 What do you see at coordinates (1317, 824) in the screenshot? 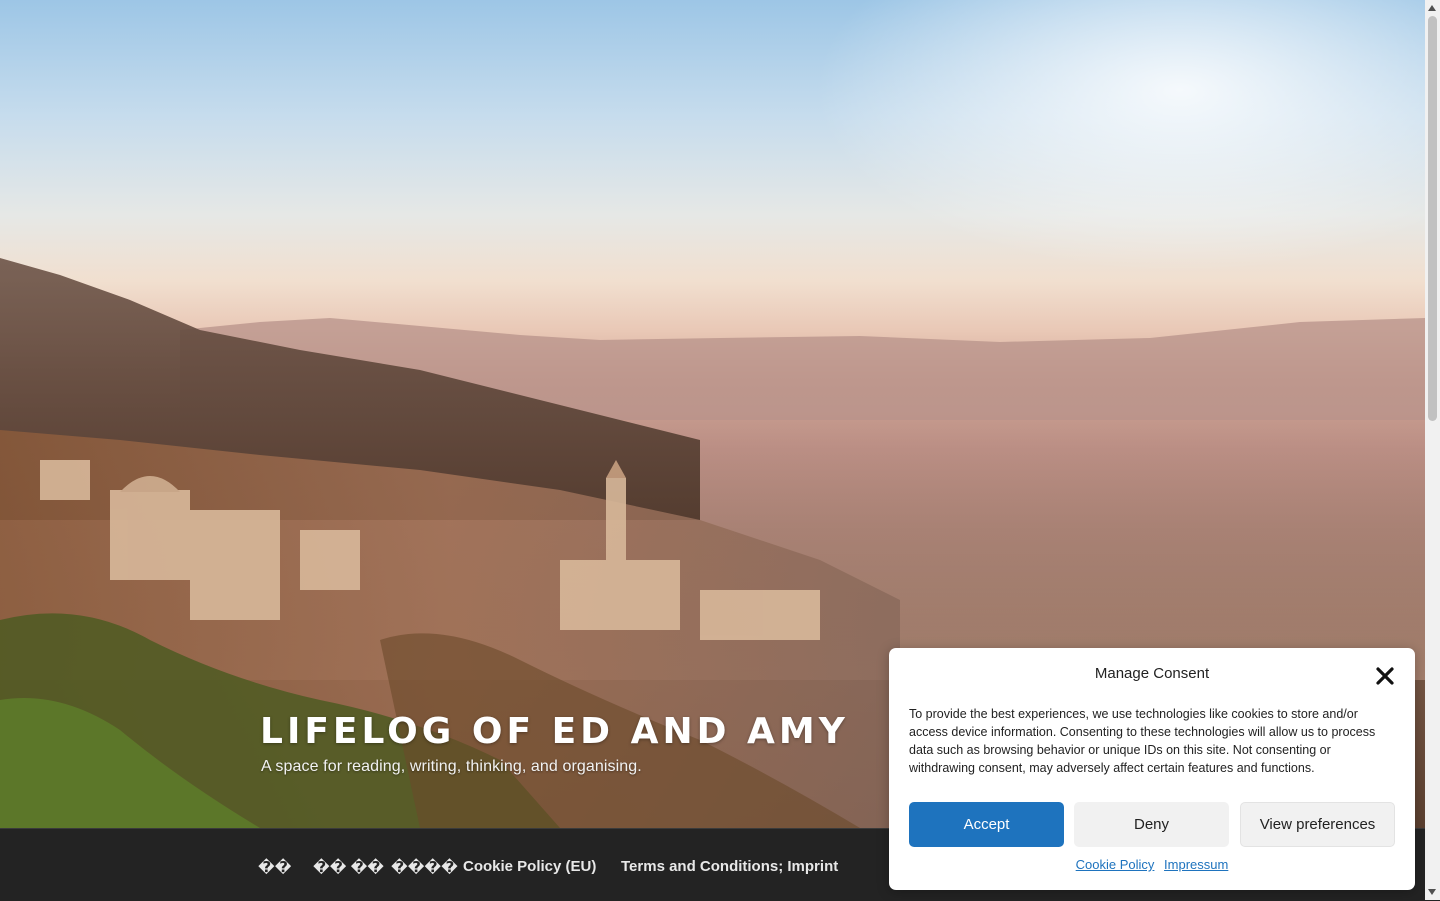
I see `view-preferences-button: View preferences` at bounding box center [1317, 824].